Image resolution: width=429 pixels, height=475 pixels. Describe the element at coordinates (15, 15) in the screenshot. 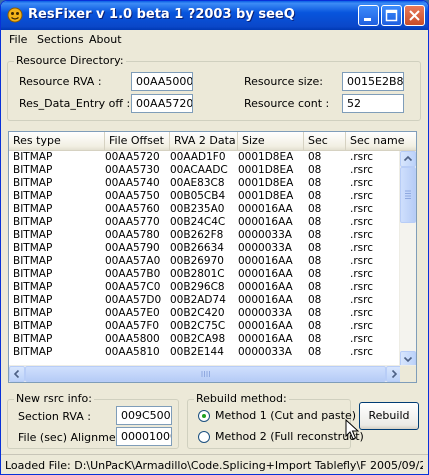

I see `app-icon` at that location.